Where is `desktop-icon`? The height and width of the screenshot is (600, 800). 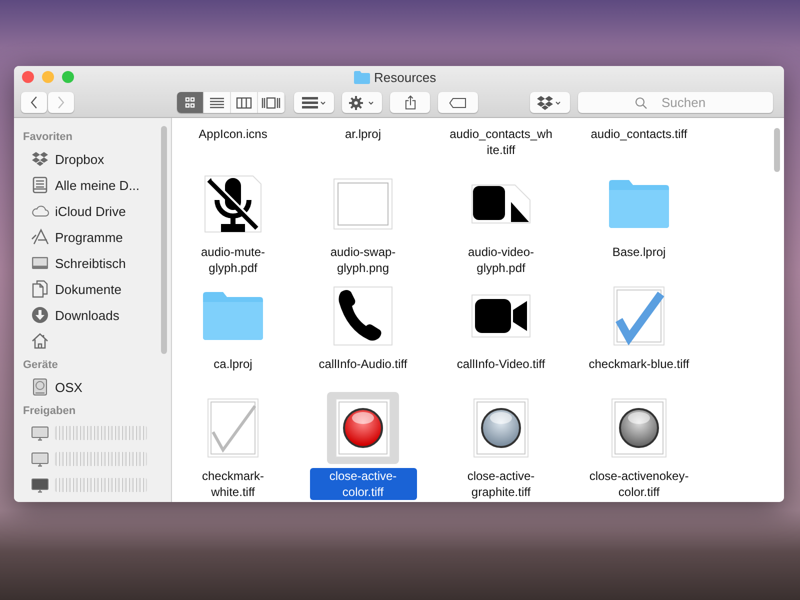
desktop-icon is located at coordinates (40, 263).